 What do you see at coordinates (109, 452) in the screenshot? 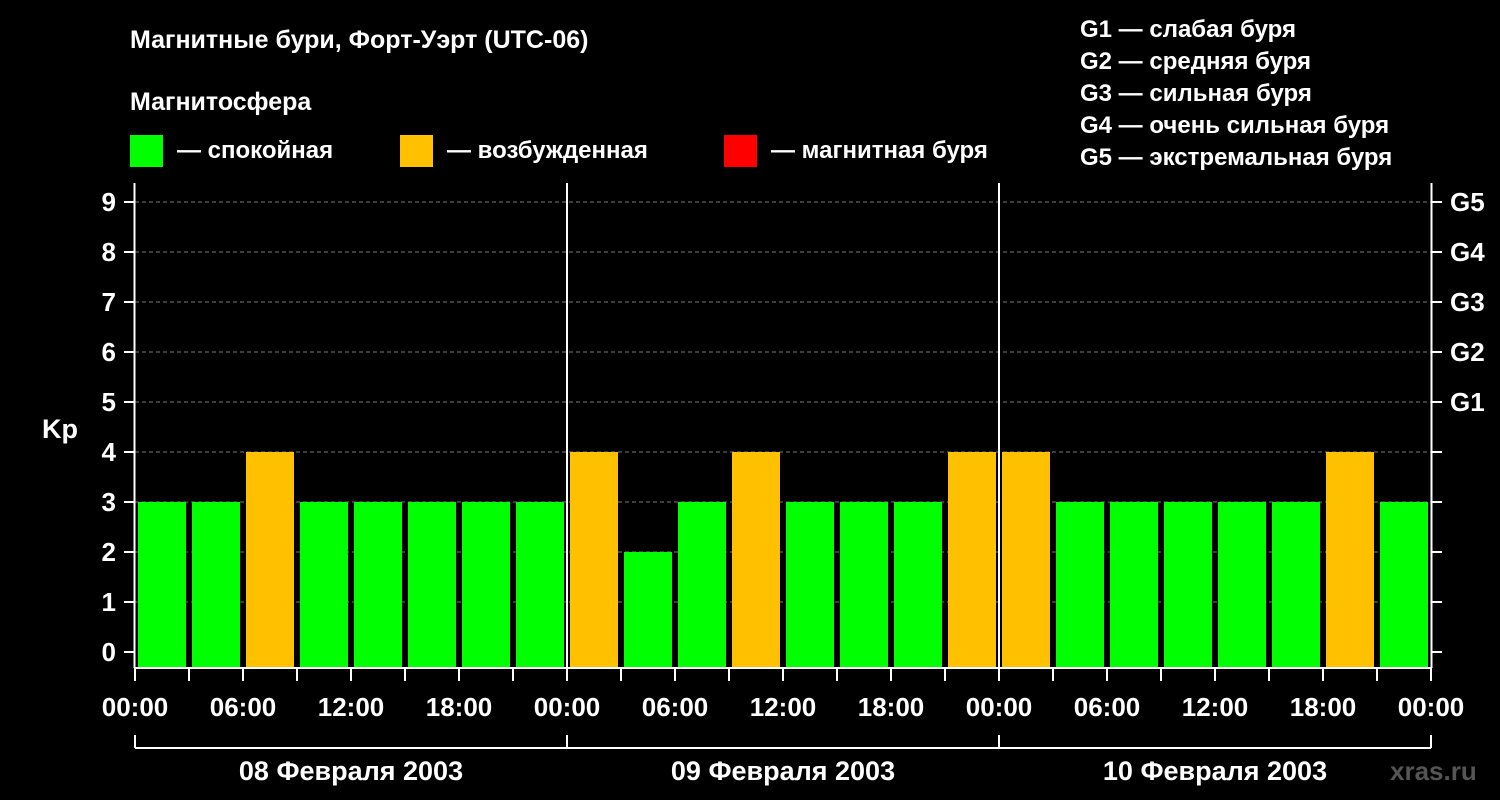
I see `y-tick-label: 4` at bounding box center [109, 452].